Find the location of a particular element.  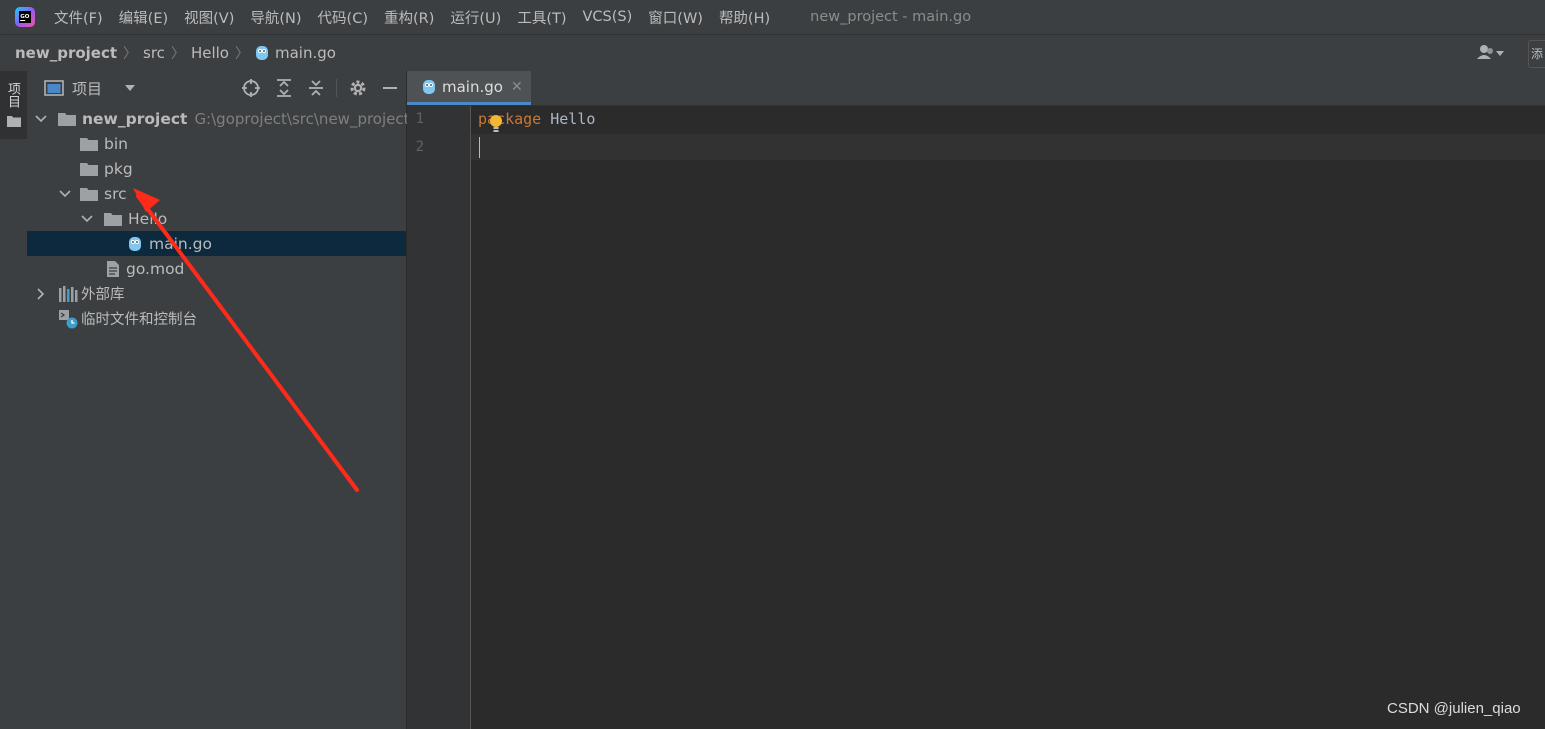

tree-row-pkg: pkg is located at coordinates (106, 168).